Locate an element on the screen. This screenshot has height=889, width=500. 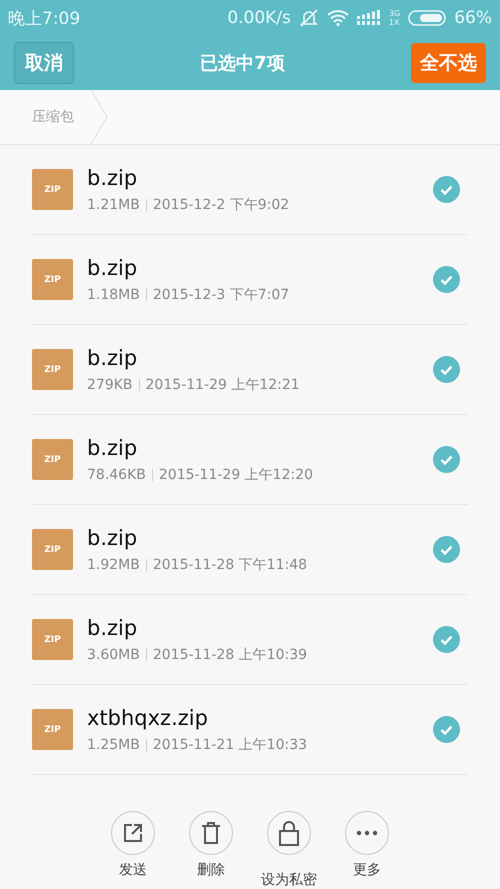
action-label: 更多 is located at coordinates (367, 870).